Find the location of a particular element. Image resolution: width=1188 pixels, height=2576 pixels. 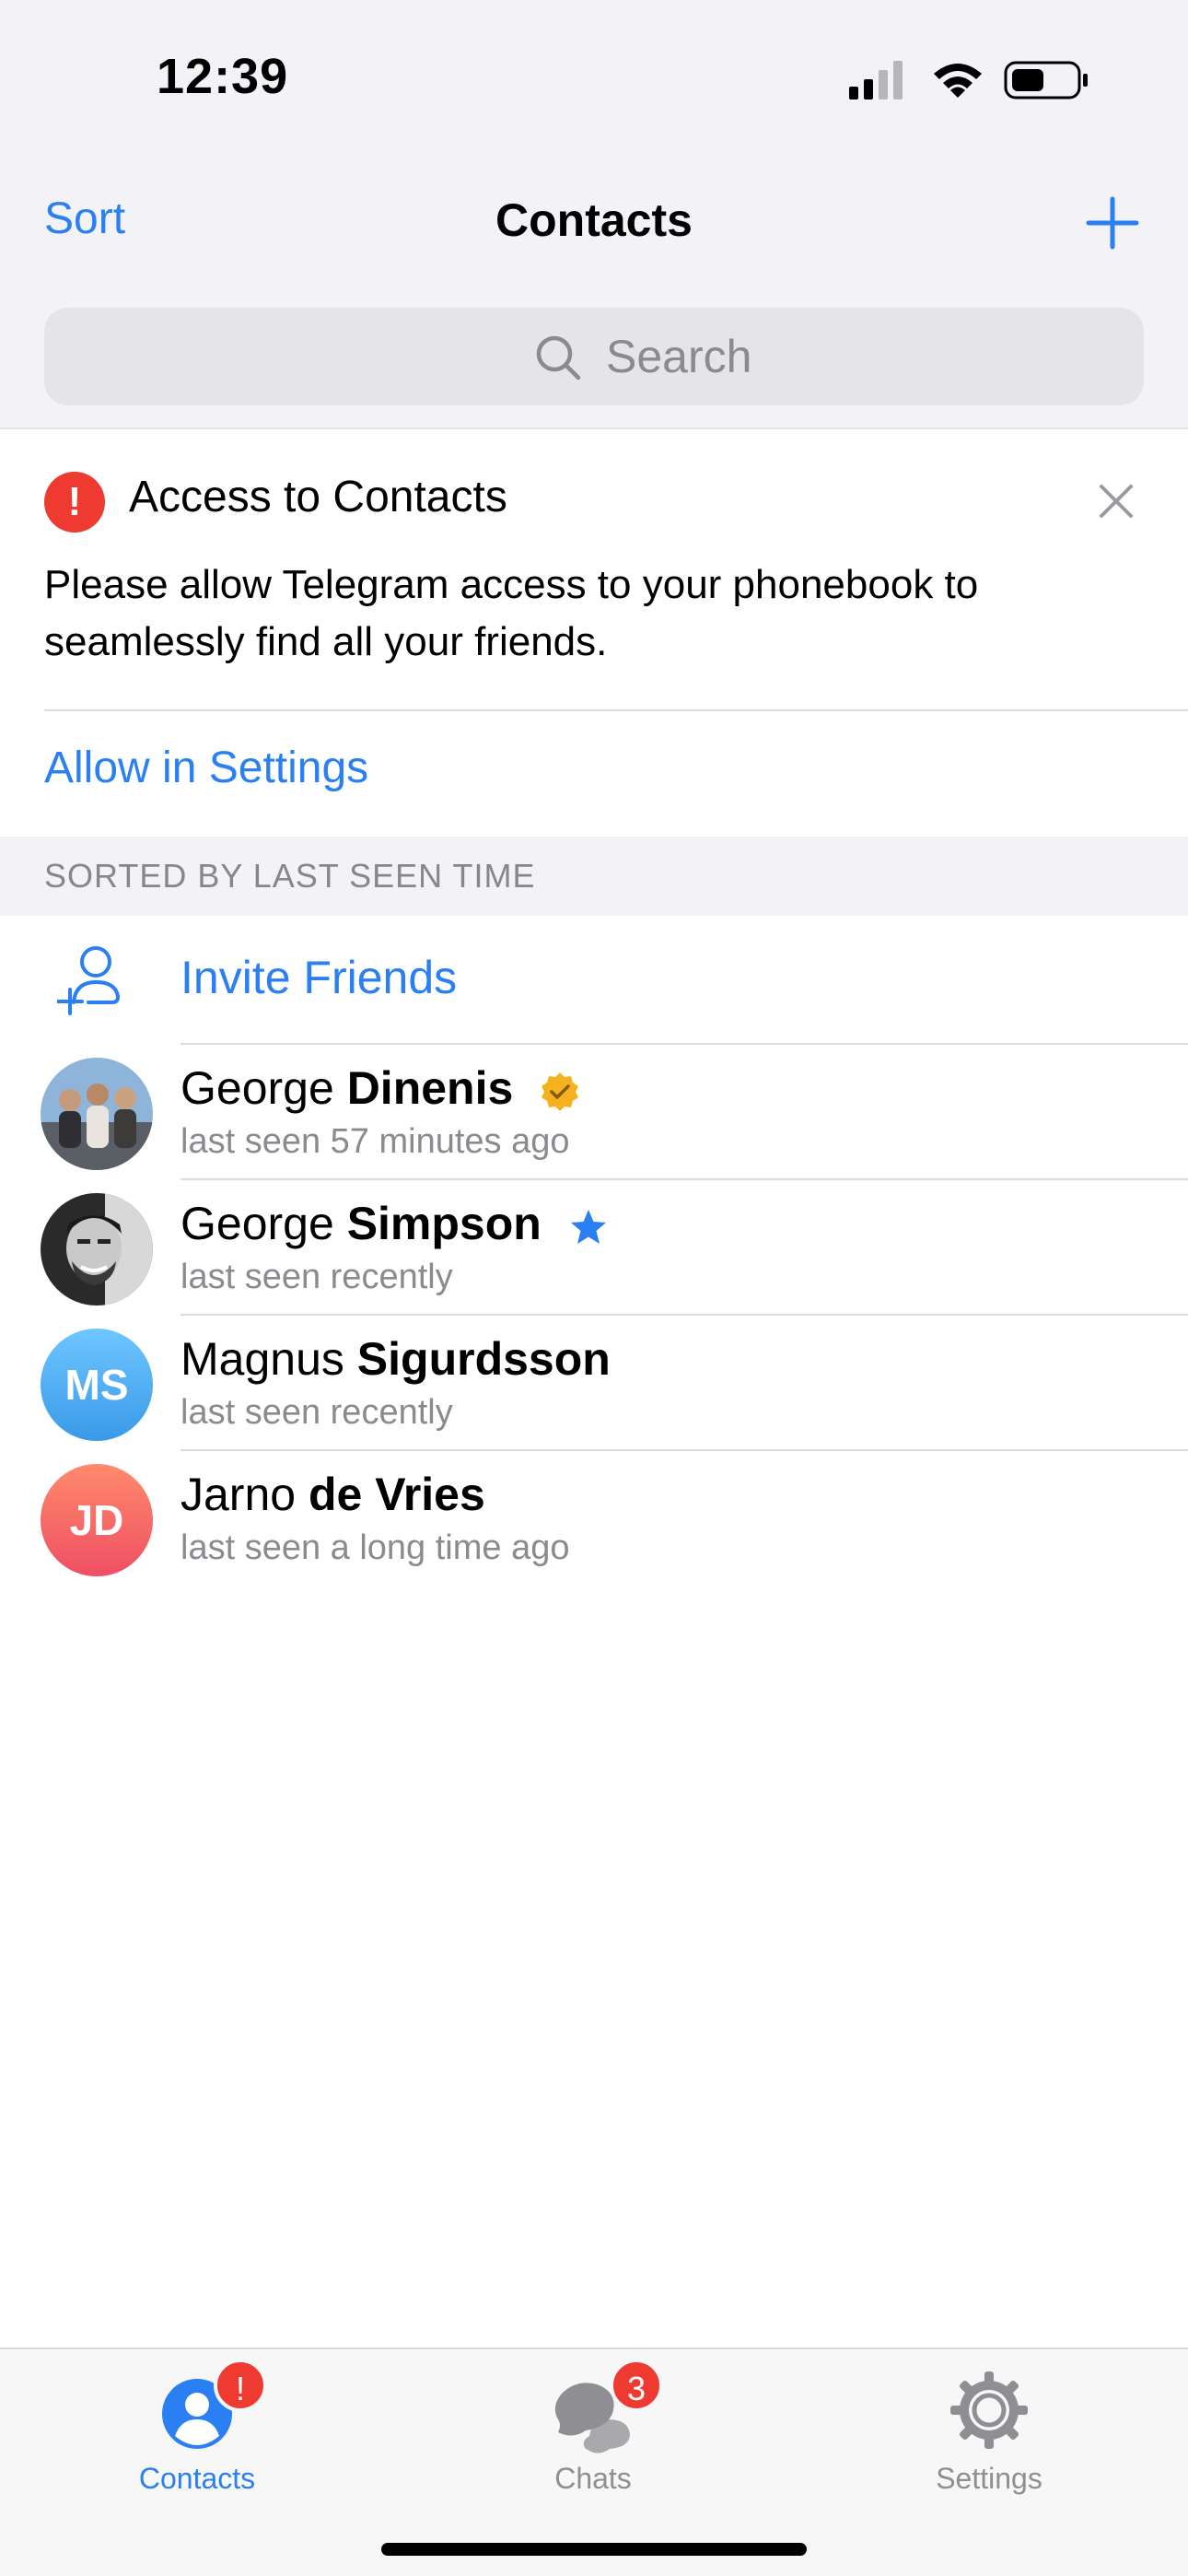

tab-label: Settings is located at coordinates (989, 2478).